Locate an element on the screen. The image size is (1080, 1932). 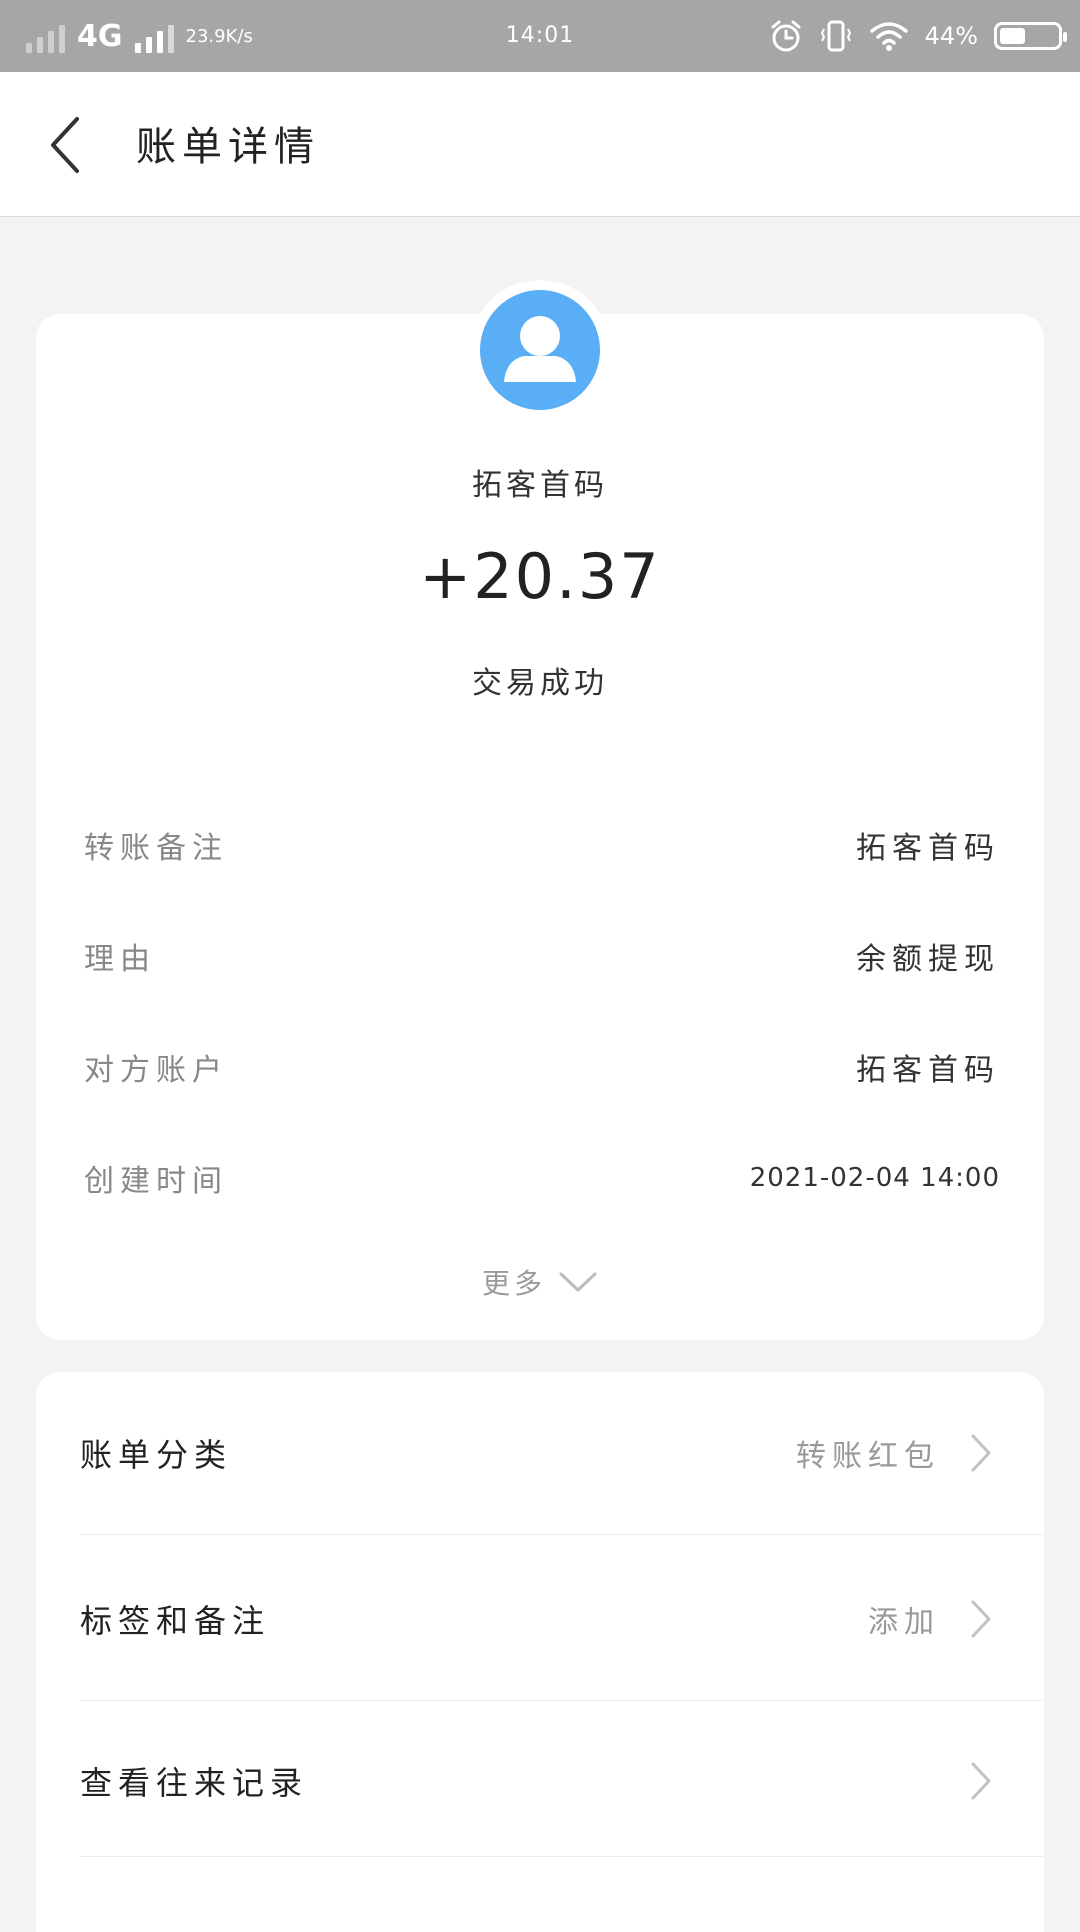
detail-value: 2021-02-04 14:00 is located at coordinates (874, 1178).